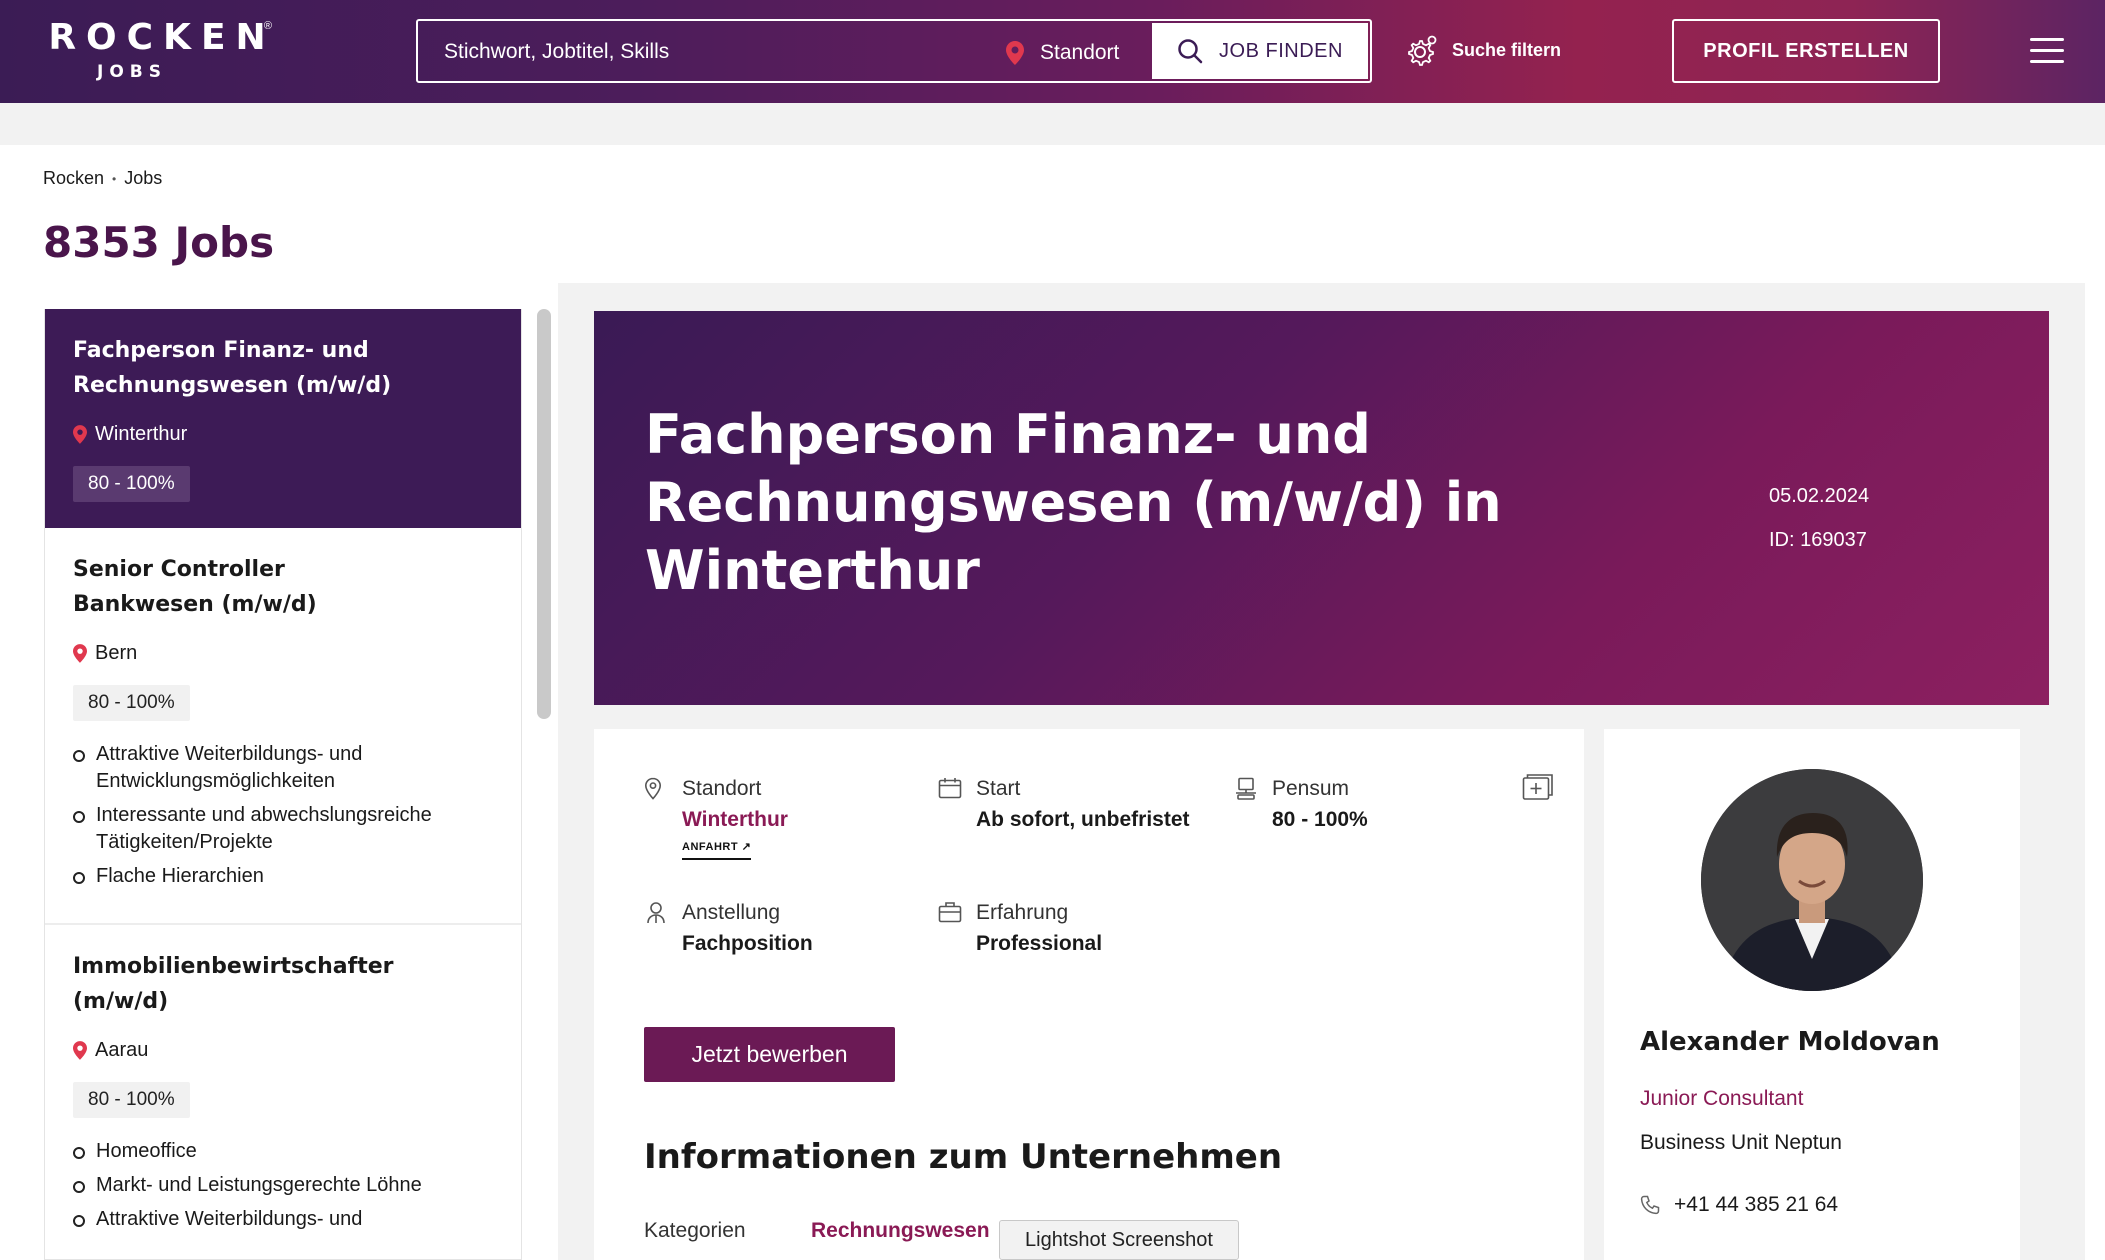  Describe the element at coordinates (162, 37) in the screenshot. I see `logo-main-text: ROCKEN` at that location.